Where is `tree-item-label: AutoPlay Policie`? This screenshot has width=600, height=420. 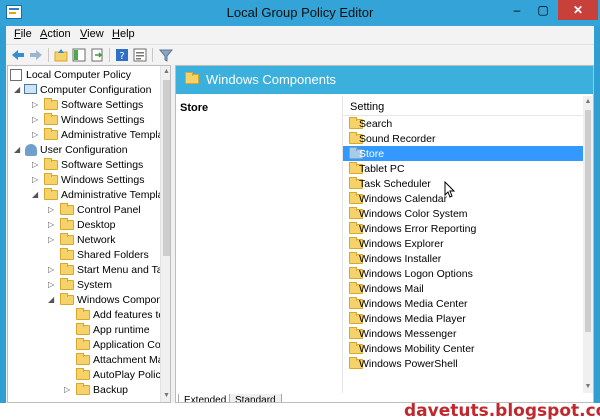 tree-item-label: AutoPlay Policie is located at coordinates (131, 375).